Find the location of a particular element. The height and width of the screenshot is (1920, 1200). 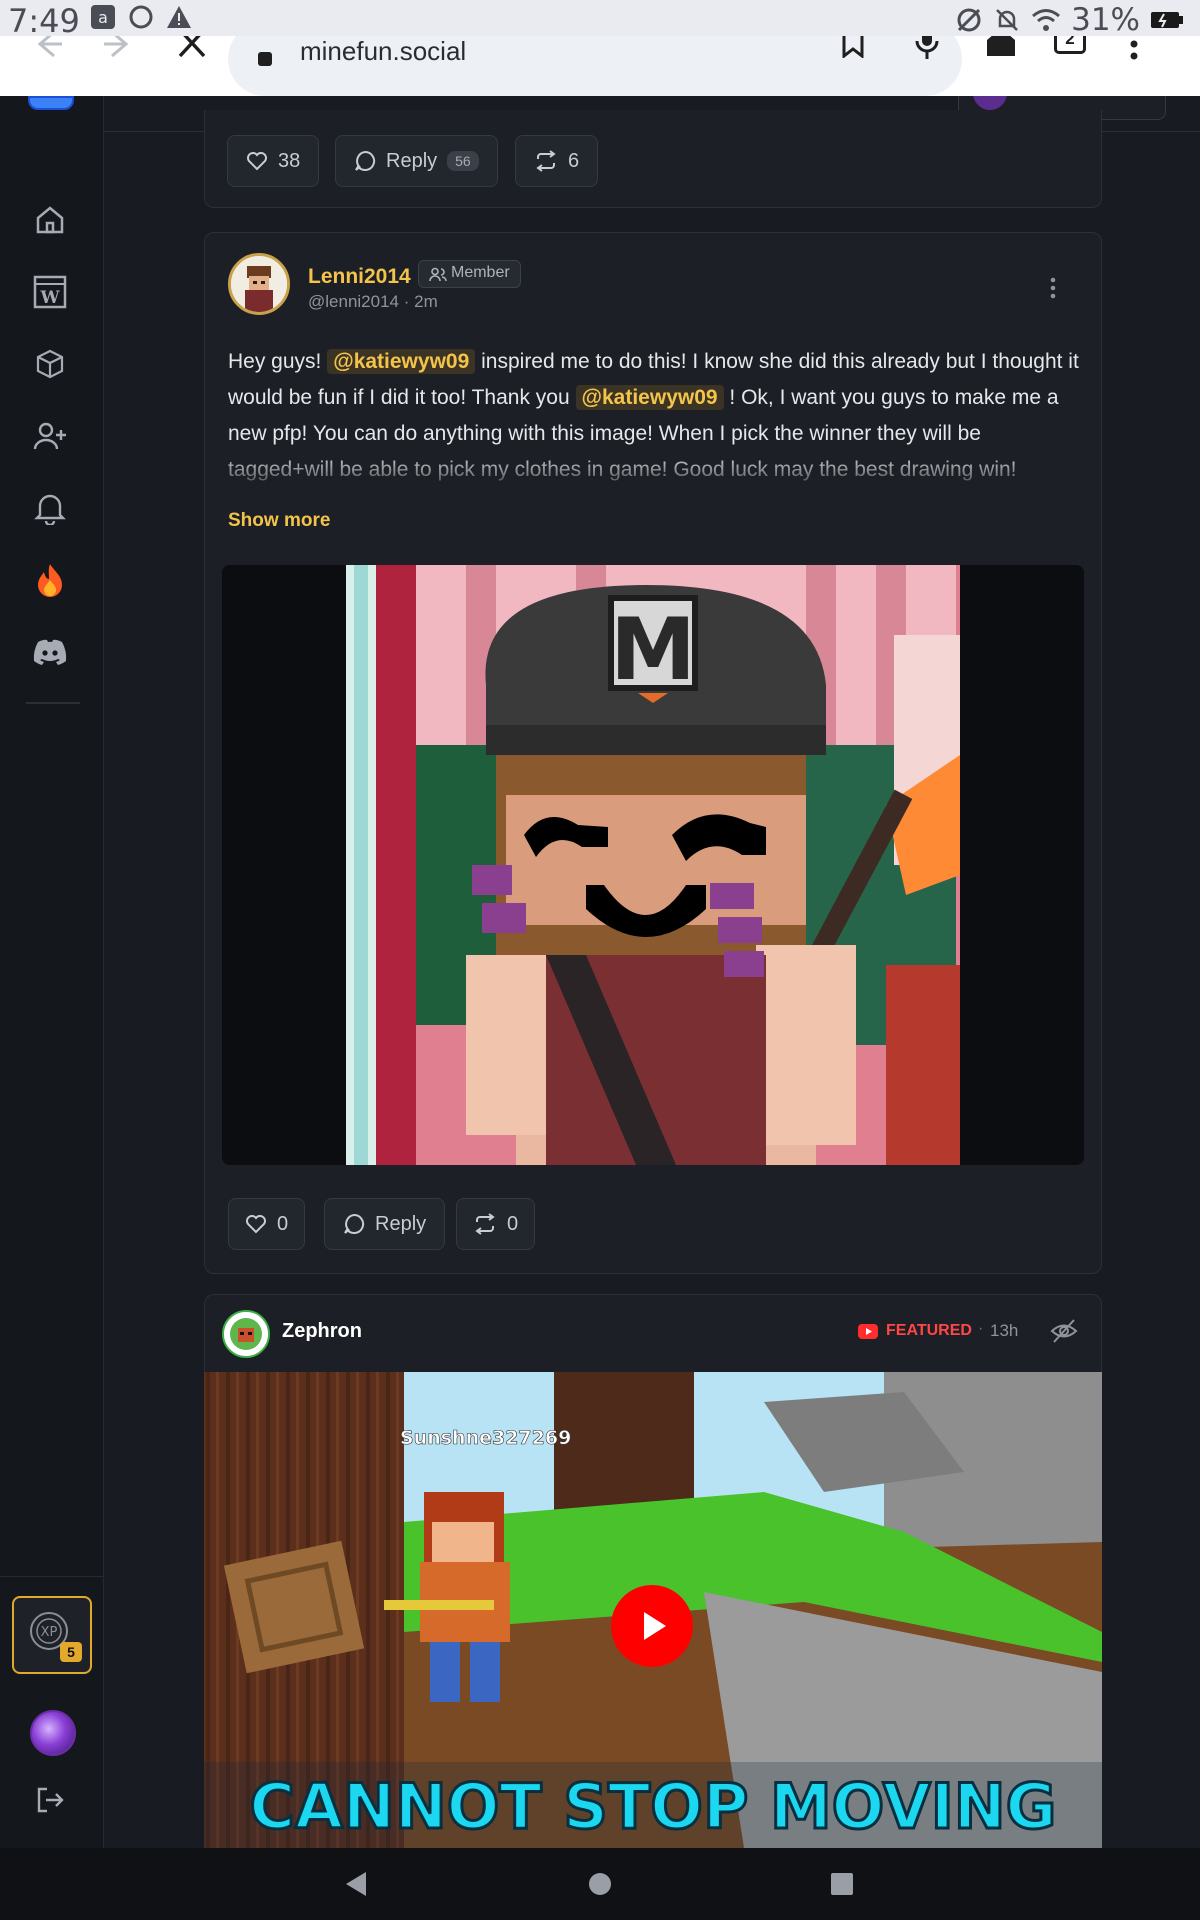

member-badge-label: Member is located at coordinates (480, 272).